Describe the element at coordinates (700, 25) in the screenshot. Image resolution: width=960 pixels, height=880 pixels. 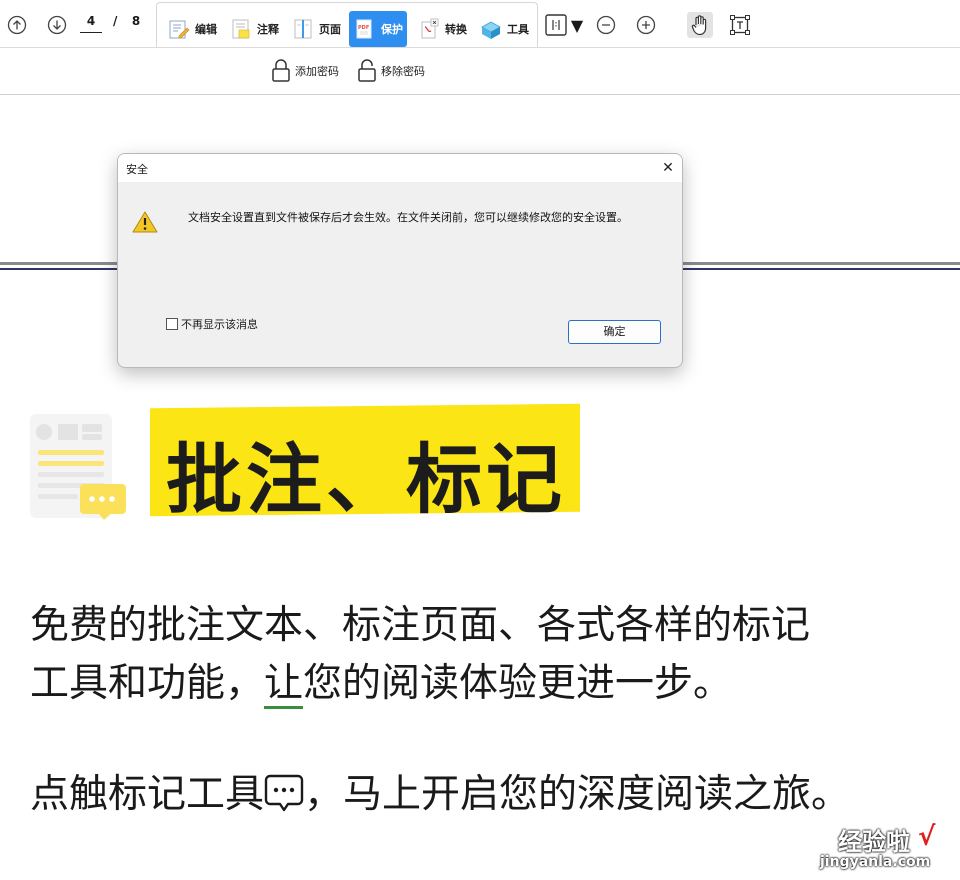
I see `hand-tool-icon` at that location.